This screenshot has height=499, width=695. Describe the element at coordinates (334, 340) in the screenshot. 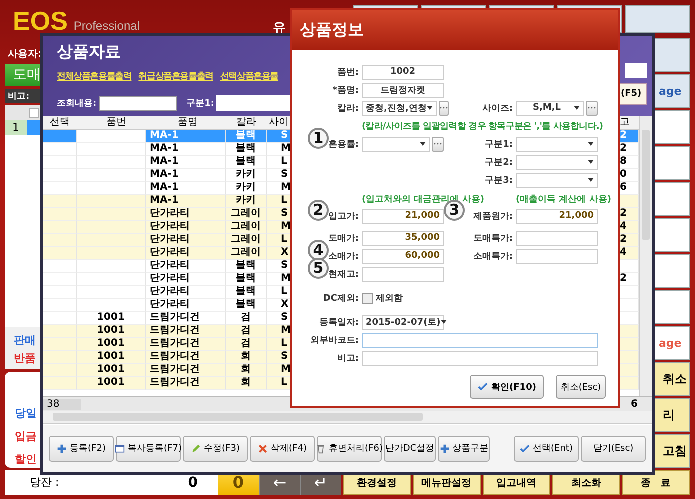

I see `field-label: 외부바코드:` at that location.